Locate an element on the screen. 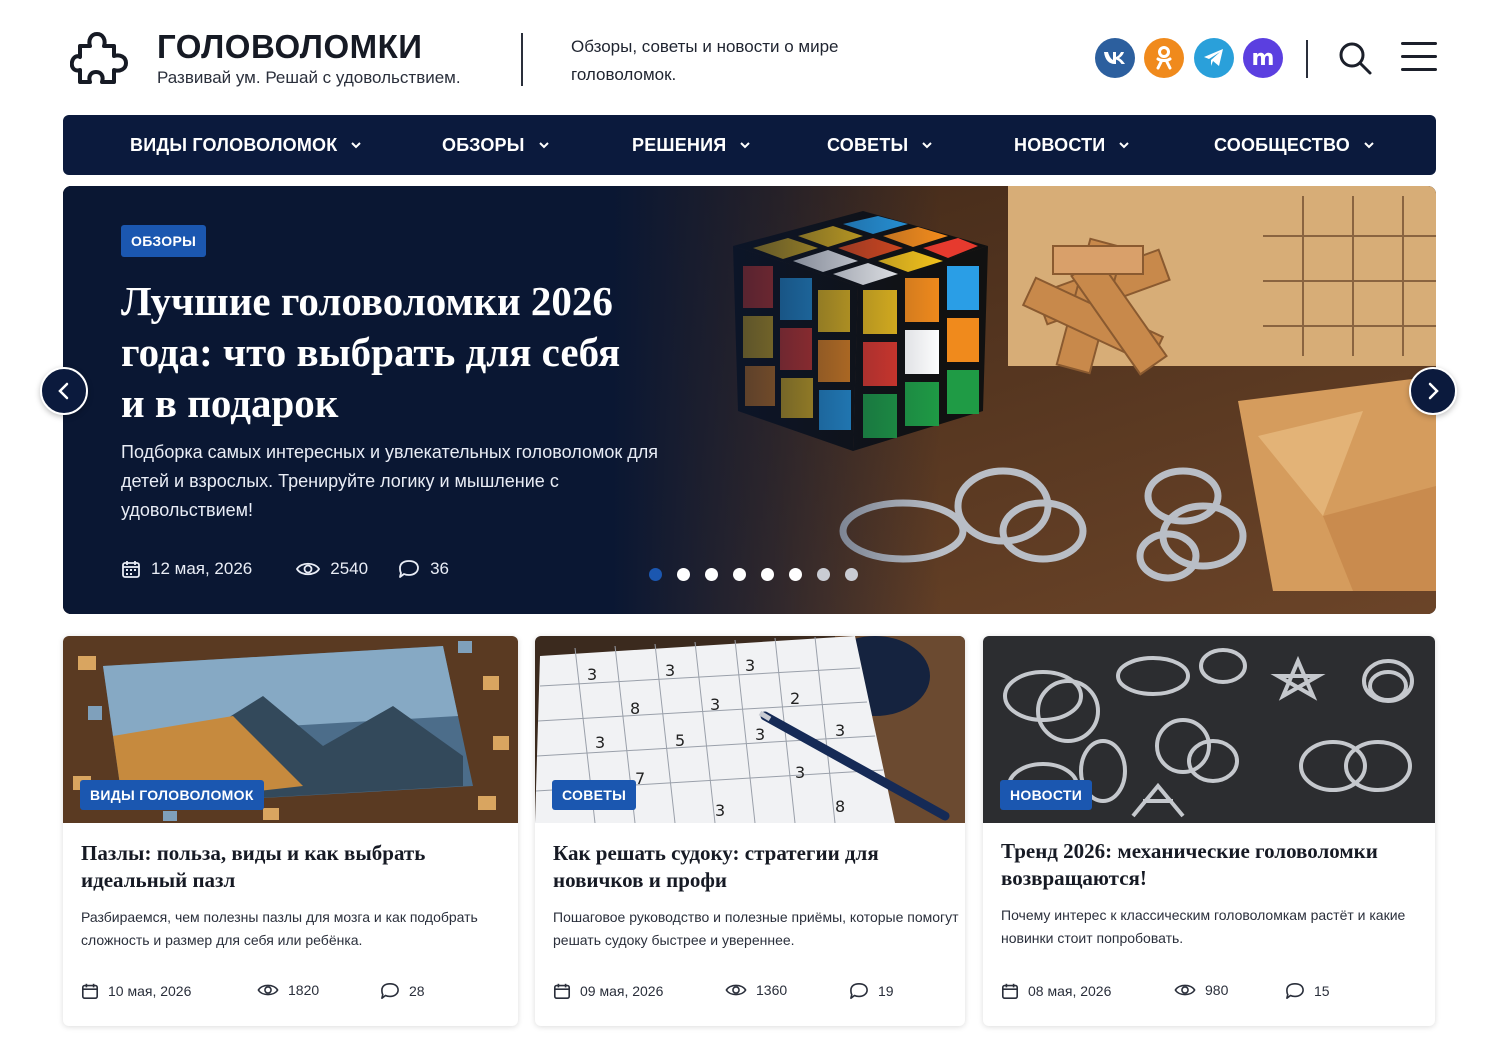 The width and height of the screenshot is (1488, 1057). nav-item-reviews: ОБЗОРЫ is located at coordinates (495, 145).